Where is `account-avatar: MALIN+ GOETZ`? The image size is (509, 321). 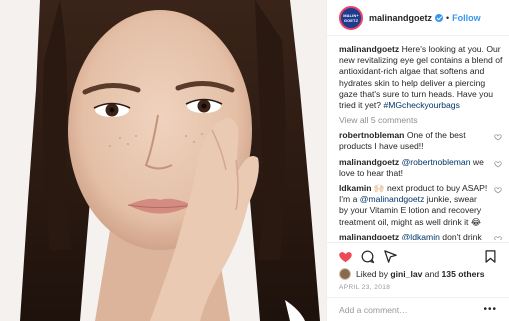
account-avatar: MALIN+ GOETZ is located at coordinates (351, 17).